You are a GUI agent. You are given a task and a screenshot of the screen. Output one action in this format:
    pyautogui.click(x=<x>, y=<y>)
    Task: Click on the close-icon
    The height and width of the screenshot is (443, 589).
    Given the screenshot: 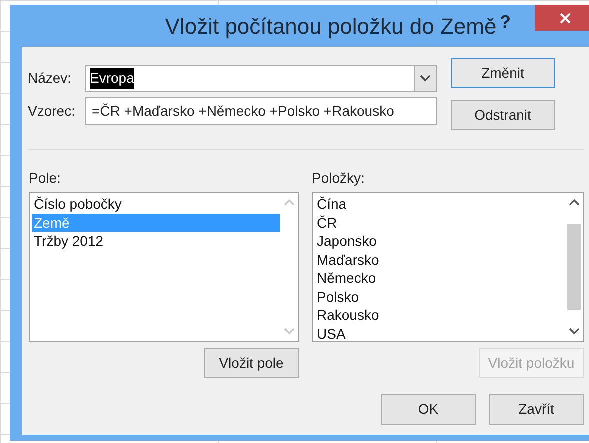 What is the action you would take?
    pyautogui.click(x=565, y=18)
    